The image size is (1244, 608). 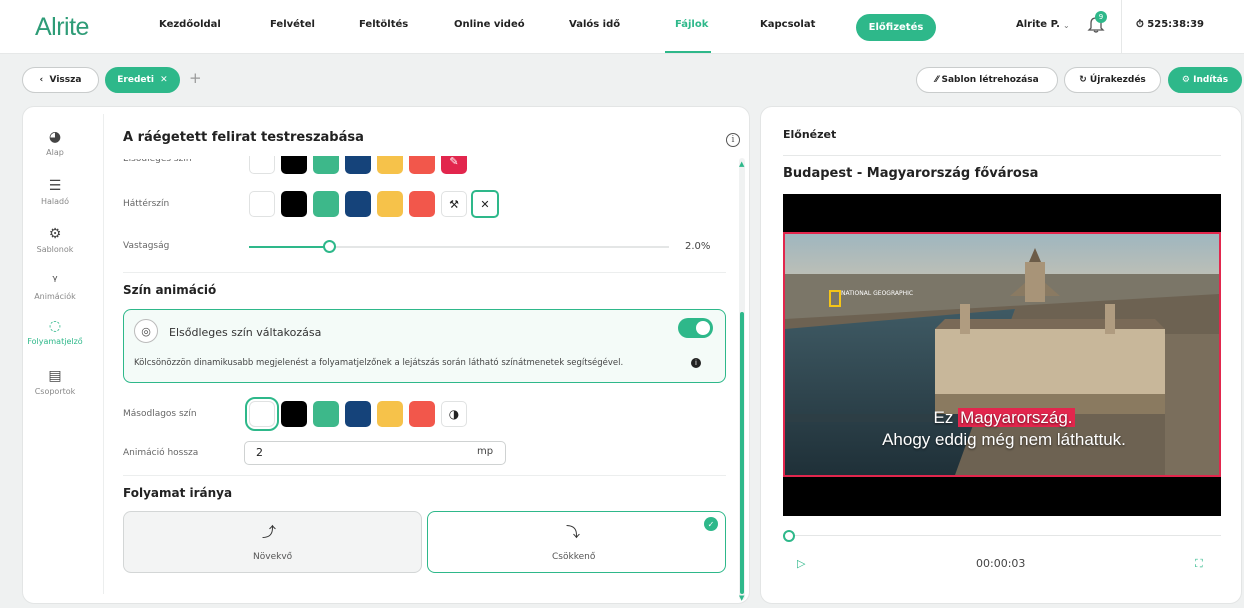 I want to click on user-menu: Alrite P., so click(x=1038, y=24).